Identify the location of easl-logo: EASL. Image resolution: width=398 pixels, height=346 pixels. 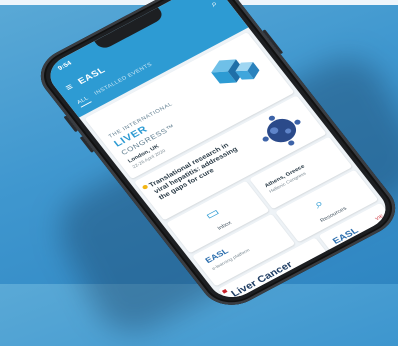
(346, 236).